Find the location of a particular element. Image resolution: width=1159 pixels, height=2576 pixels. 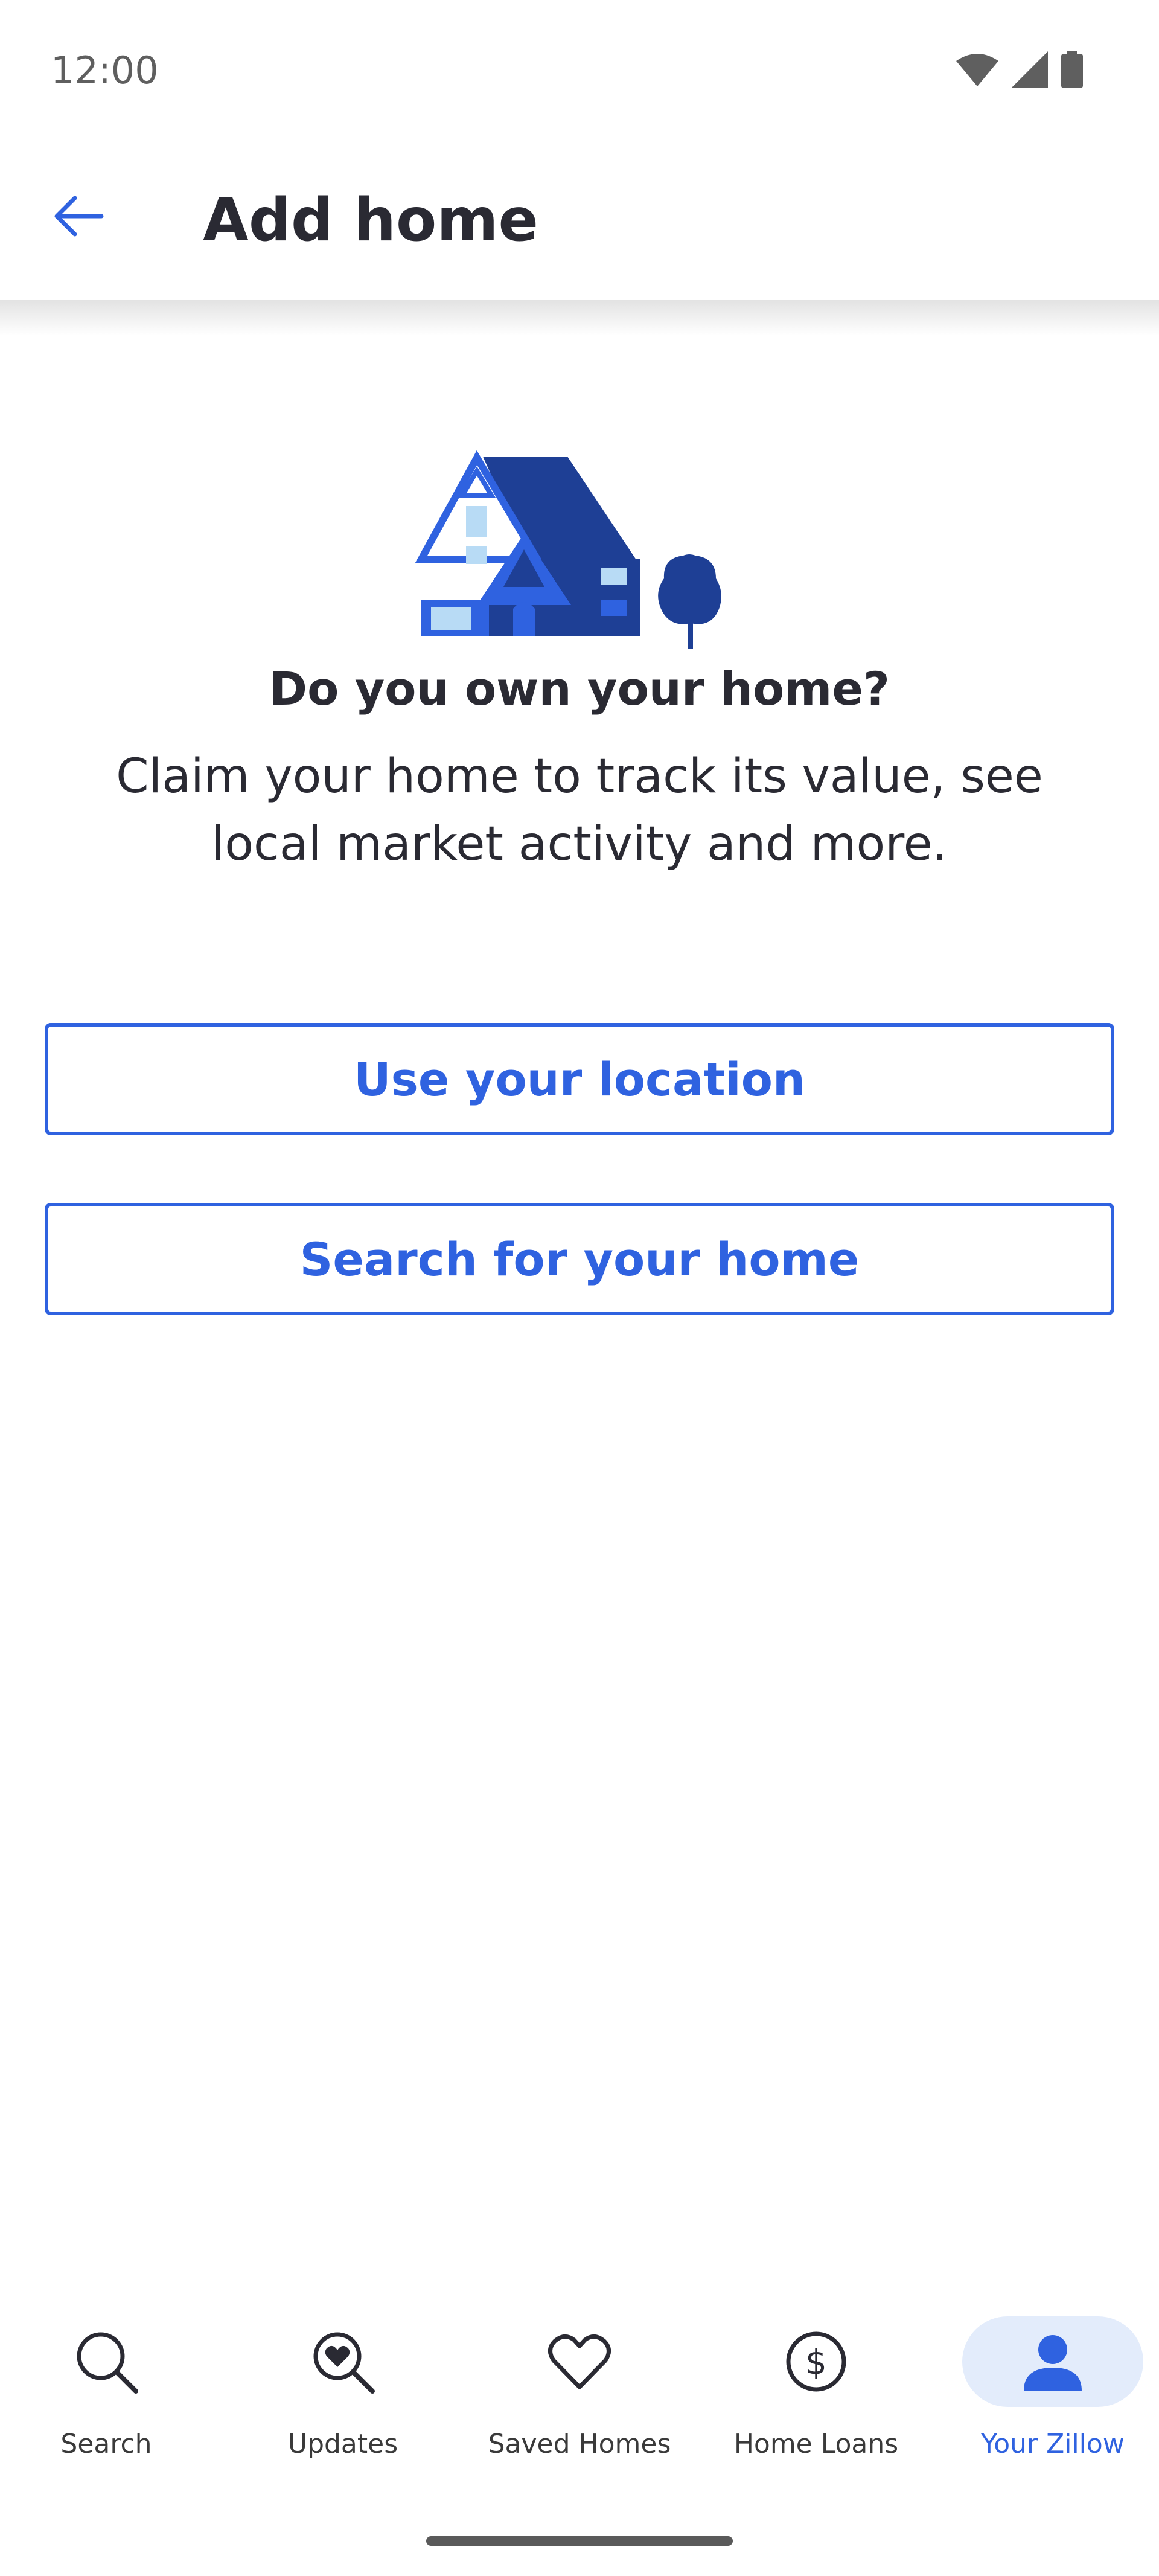

top-app-bar: Add home is located at coordinates (579, 221).